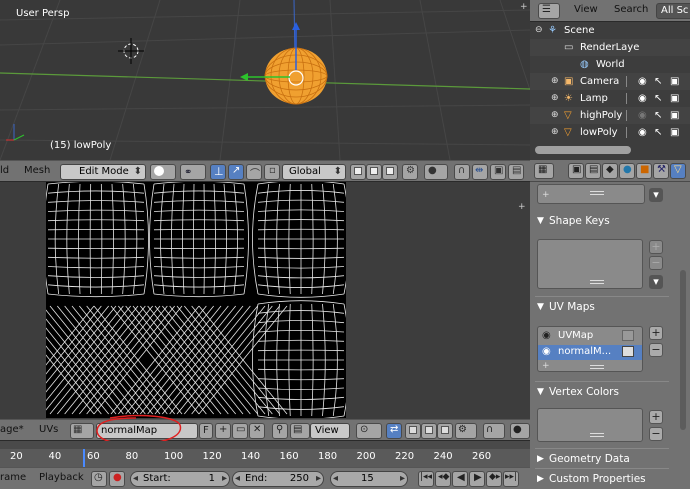 The height and width of the screenshot is (489, 690). Describe the element at coordinates (586, 9) in the screenshot. I see `outliner-view-menu: View` at that location.